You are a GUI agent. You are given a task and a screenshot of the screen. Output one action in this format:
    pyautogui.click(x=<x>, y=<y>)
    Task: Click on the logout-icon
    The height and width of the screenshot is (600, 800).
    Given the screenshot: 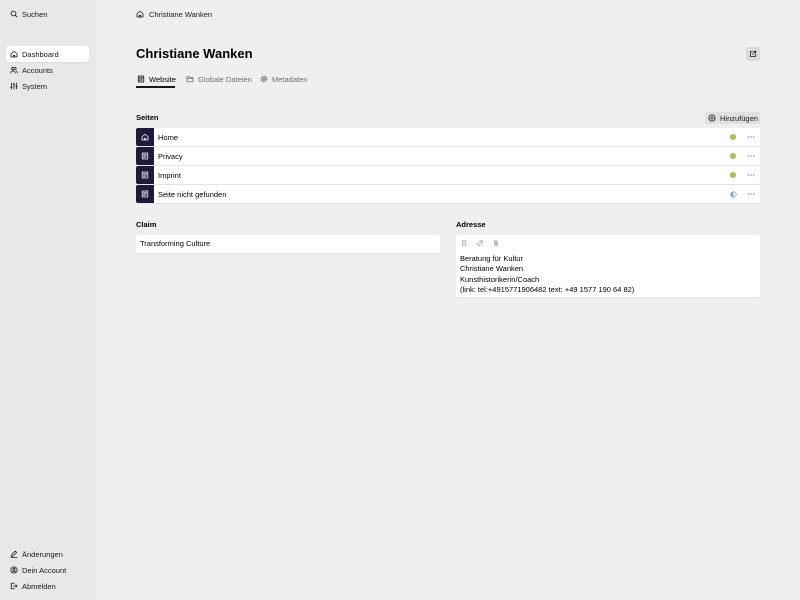 What is the action you would take?
    pyautogui.click(x=14, y=586)
    